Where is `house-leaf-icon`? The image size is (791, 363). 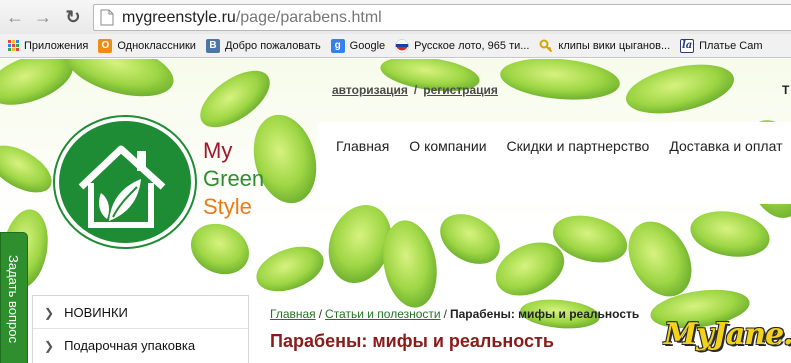 house-leaf-icon is located at coordinates (122, 186).